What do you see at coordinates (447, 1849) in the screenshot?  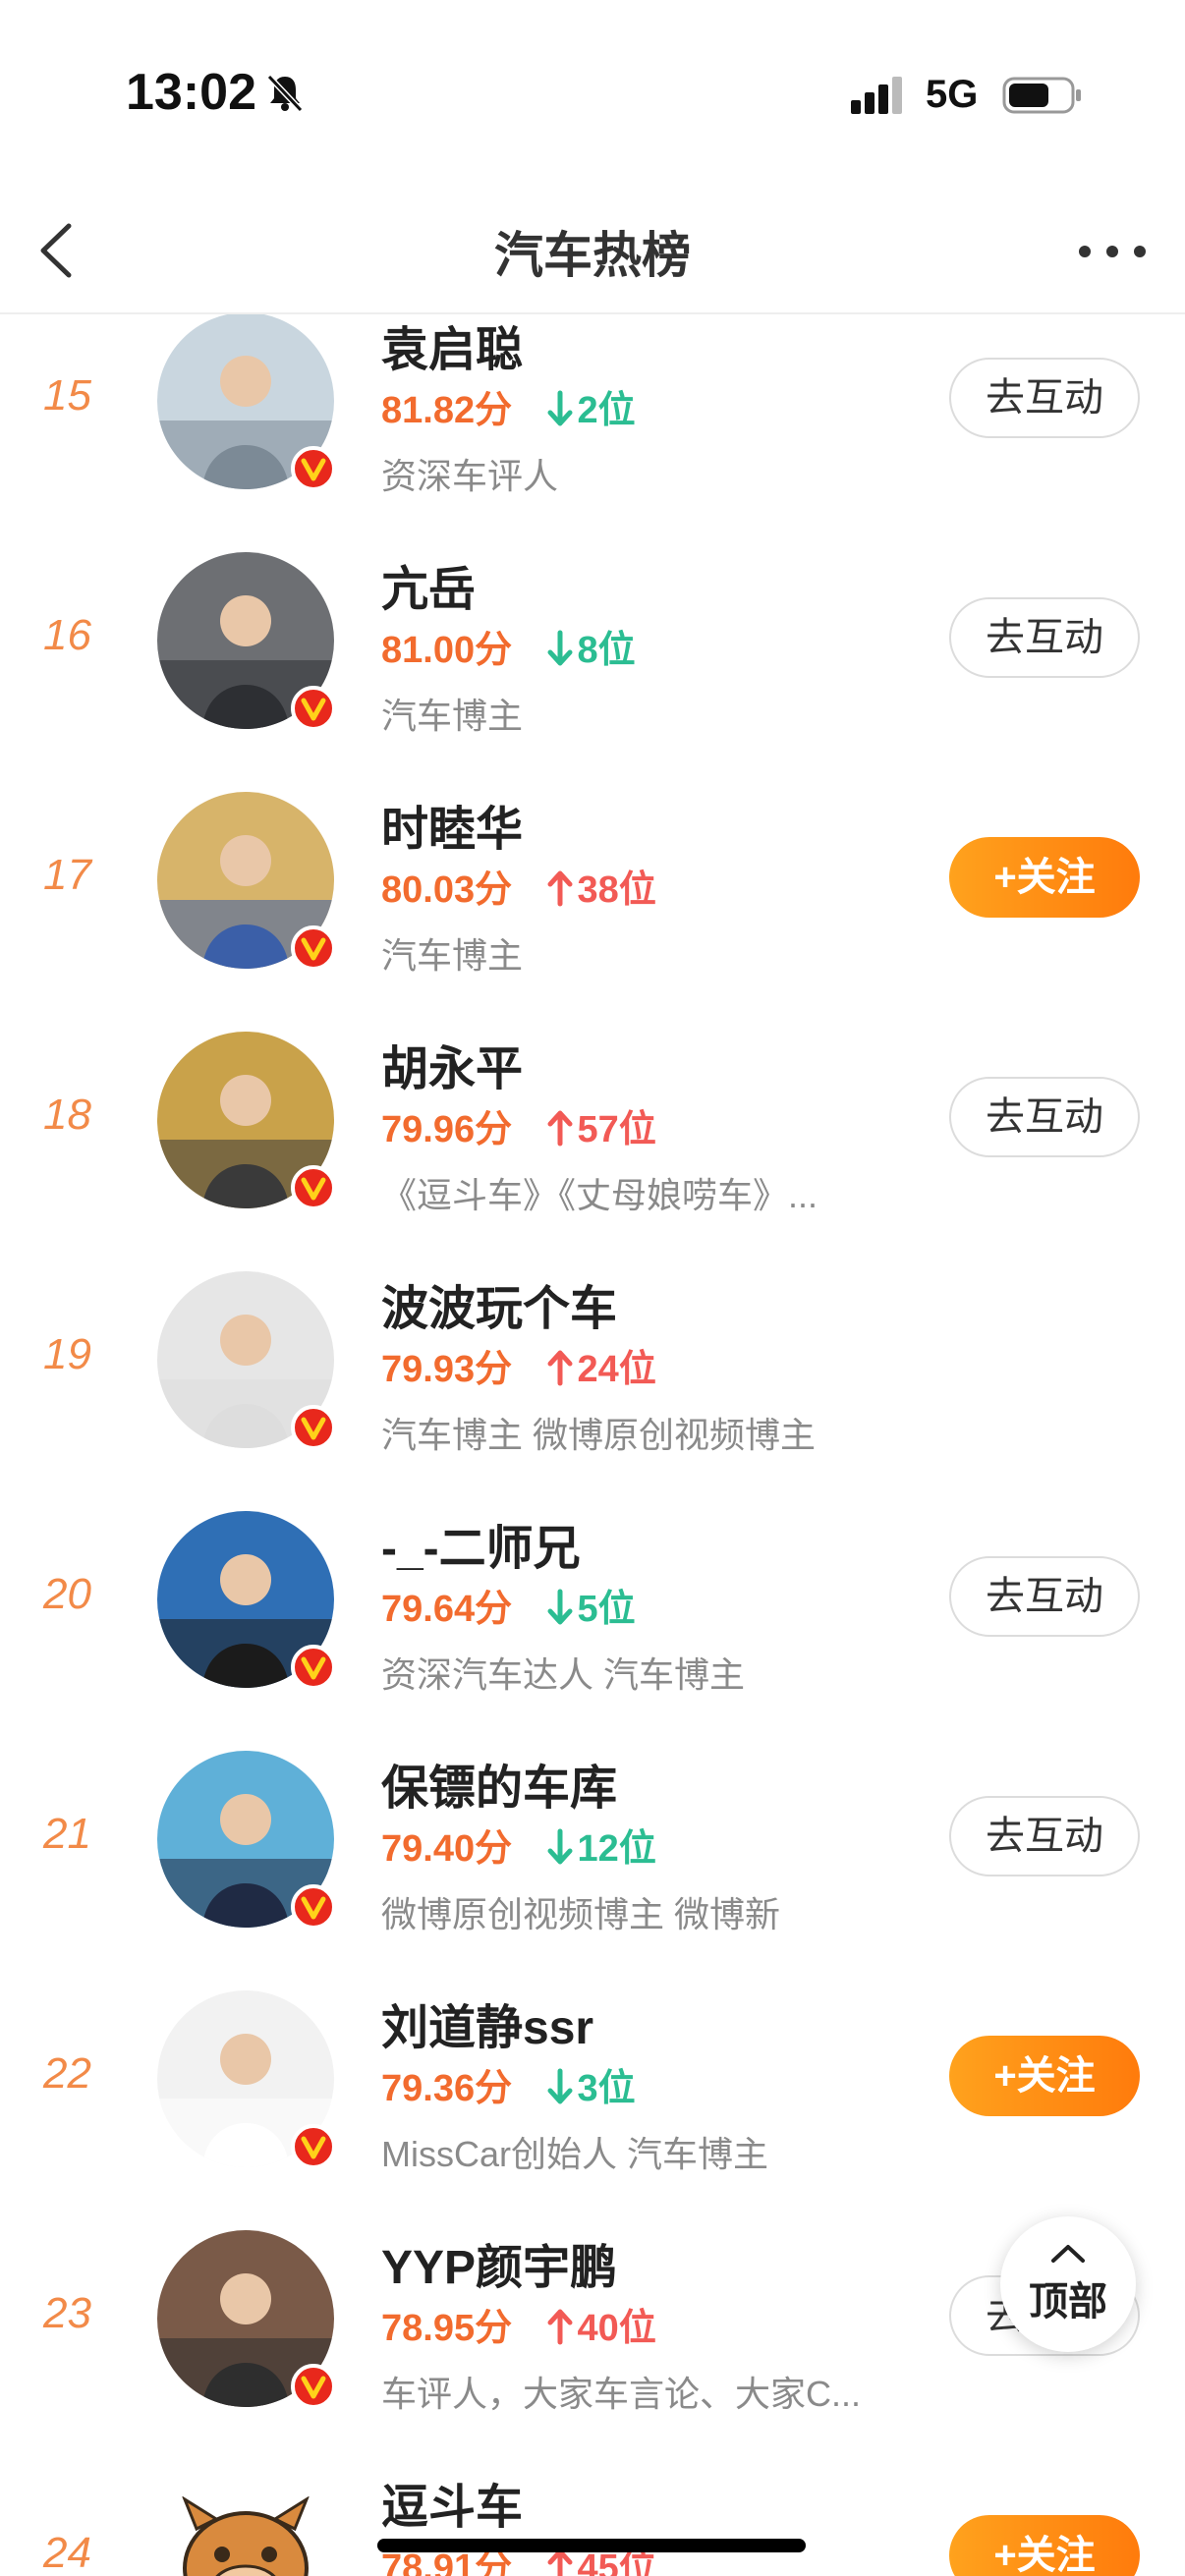 I see `score-value: 79.40分` at bounding box center [447, 1849].